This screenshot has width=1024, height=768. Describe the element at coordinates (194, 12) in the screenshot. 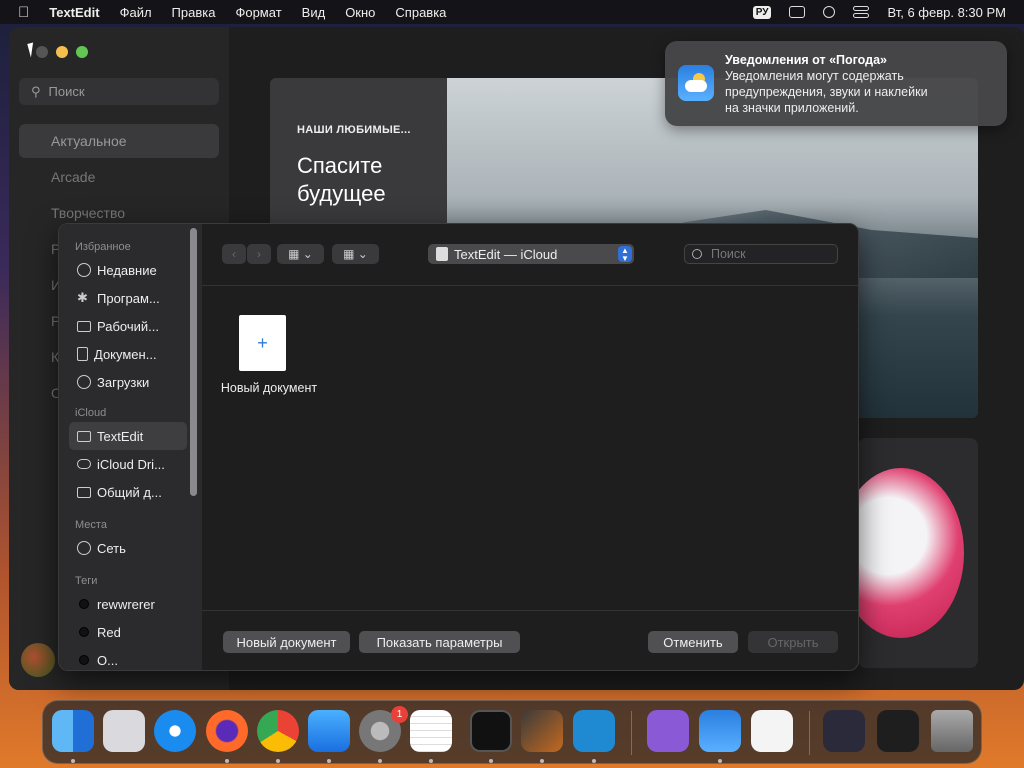

I see `menu-edit: Правка` at that location.